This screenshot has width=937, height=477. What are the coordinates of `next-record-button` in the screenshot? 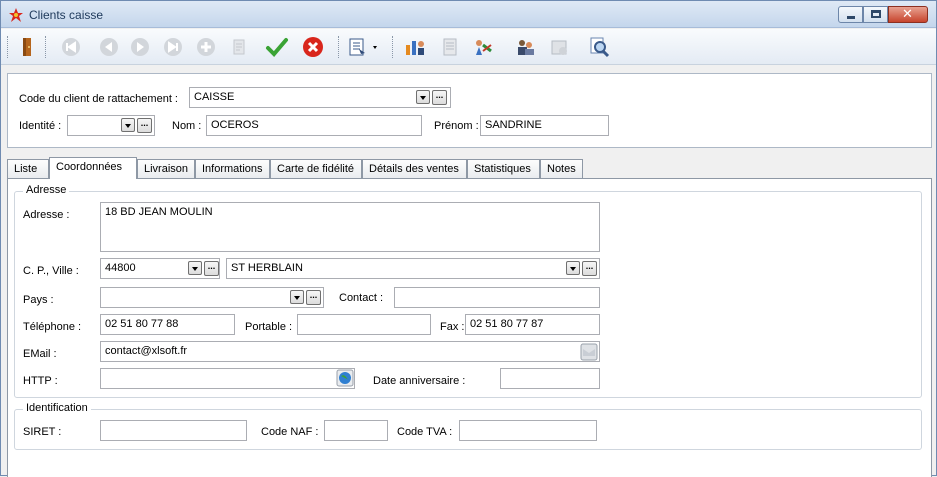 It's located at (140, 47).